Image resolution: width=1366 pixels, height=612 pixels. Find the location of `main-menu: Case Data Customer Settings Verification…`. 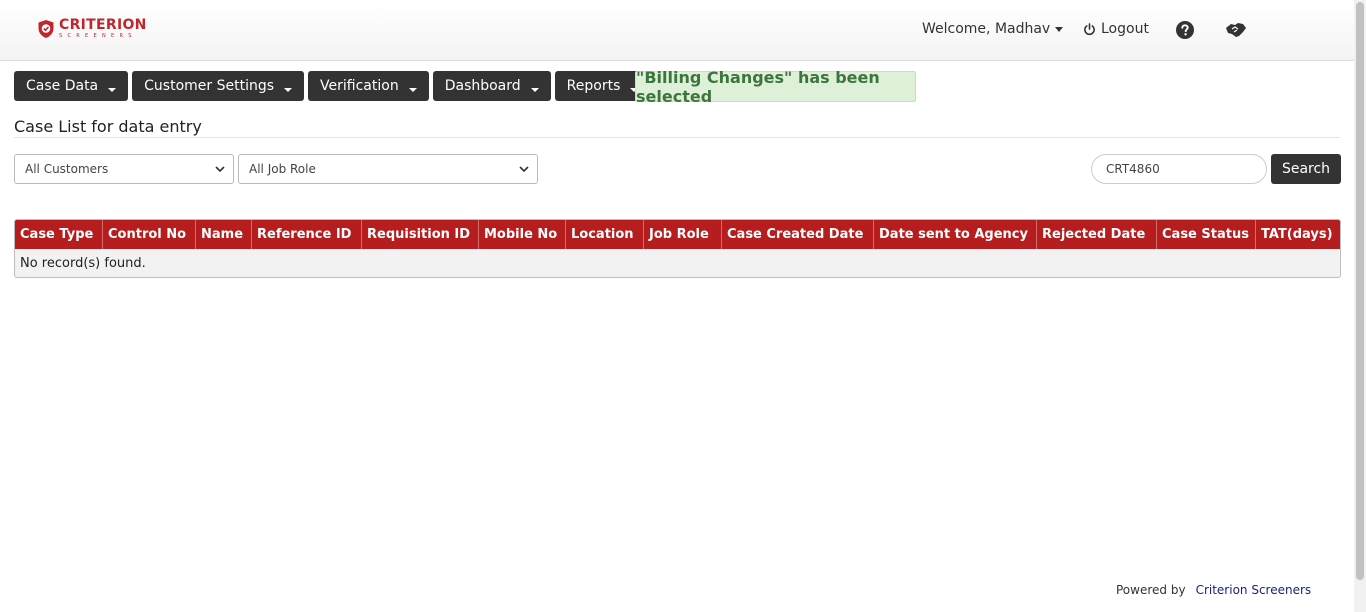

main-menu: Case Data Customer Settings Verification… is located at coordinates (334, 86).